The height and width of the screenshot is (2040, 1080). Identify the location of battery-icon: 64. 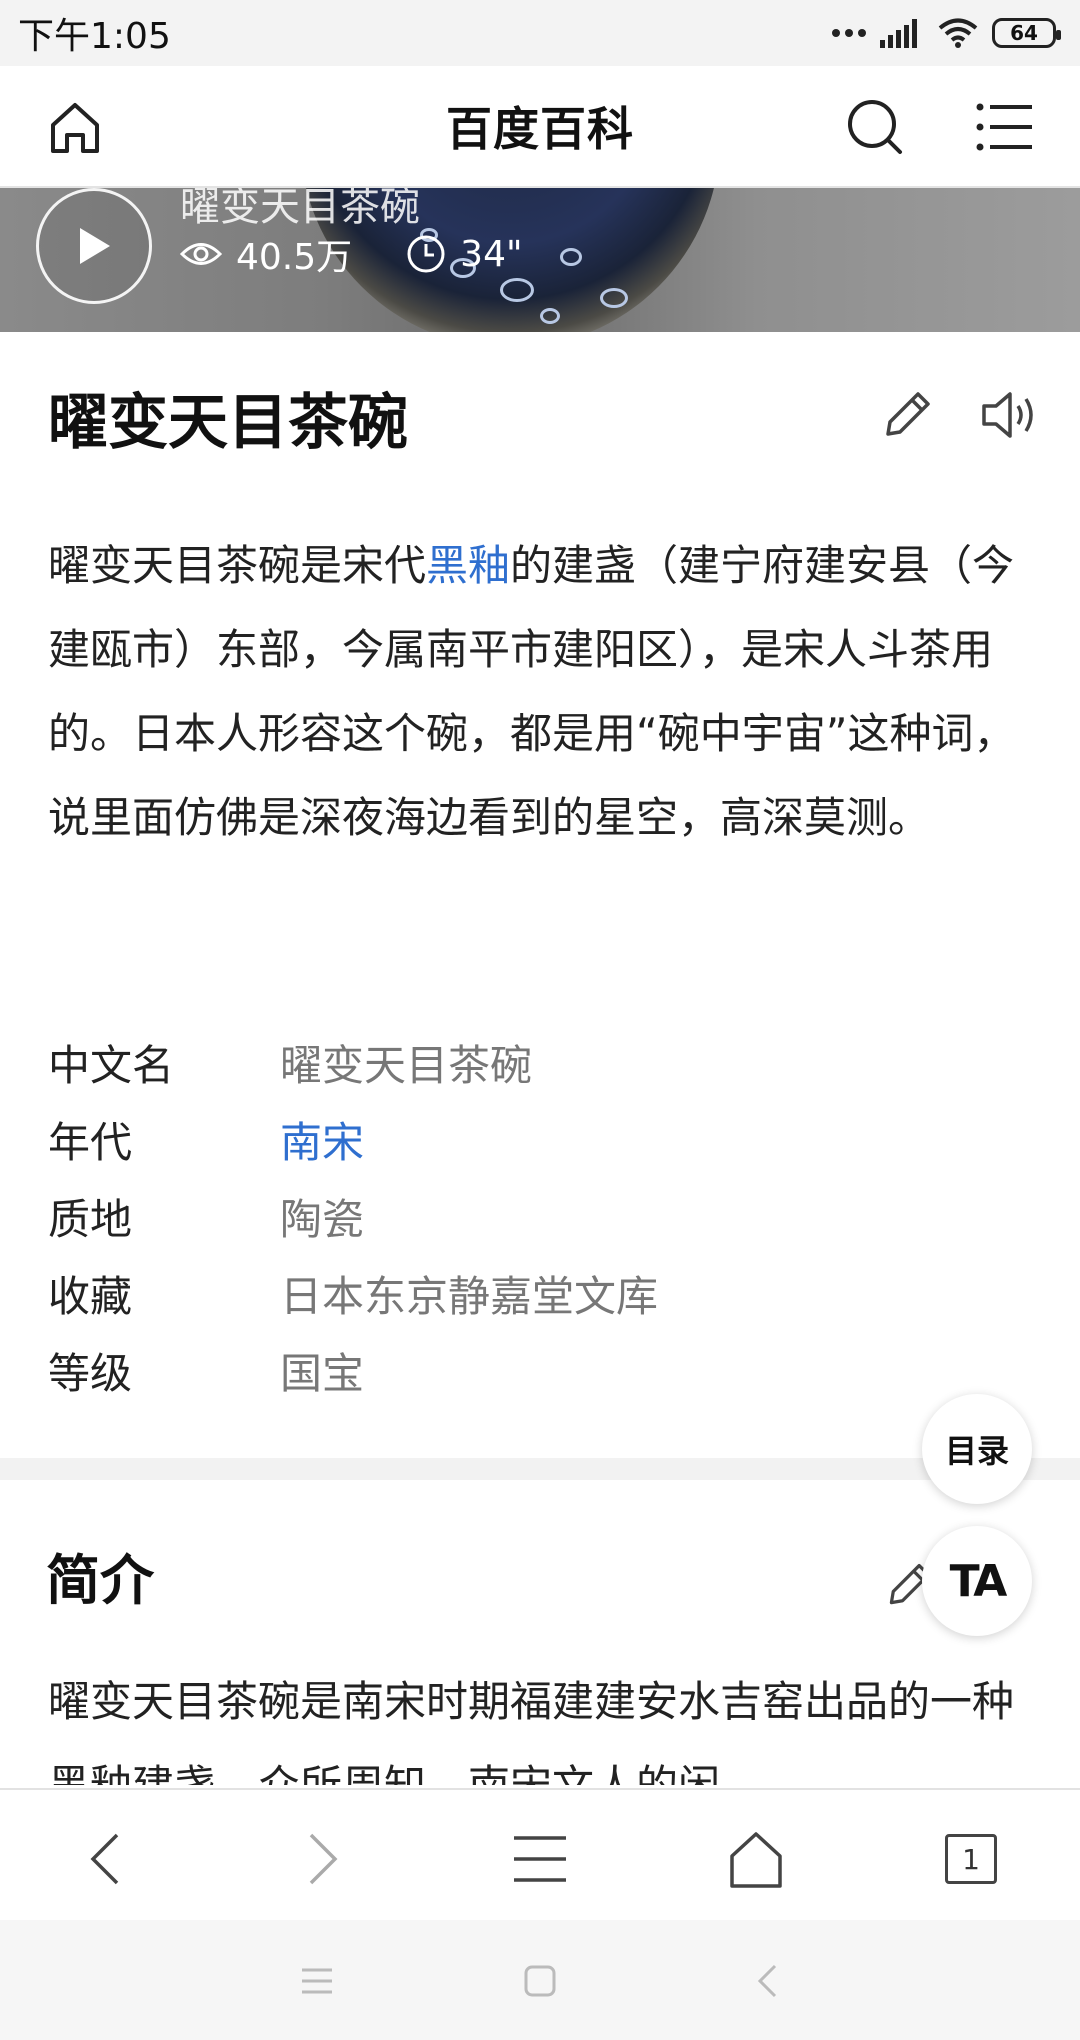
(1026, 33).